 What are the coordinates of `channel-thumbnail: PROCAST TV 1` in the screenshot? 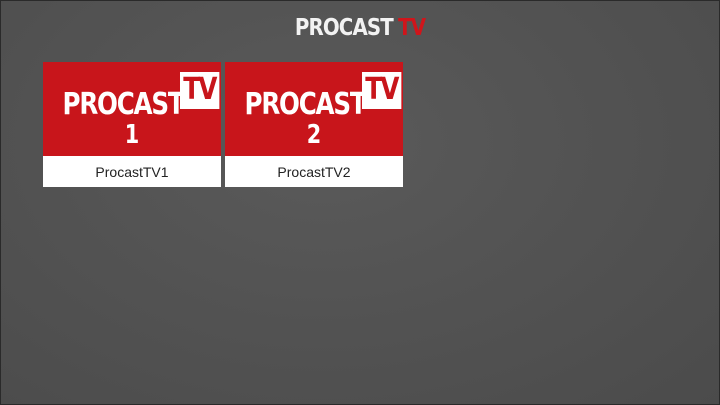 It's located at (132, 109).